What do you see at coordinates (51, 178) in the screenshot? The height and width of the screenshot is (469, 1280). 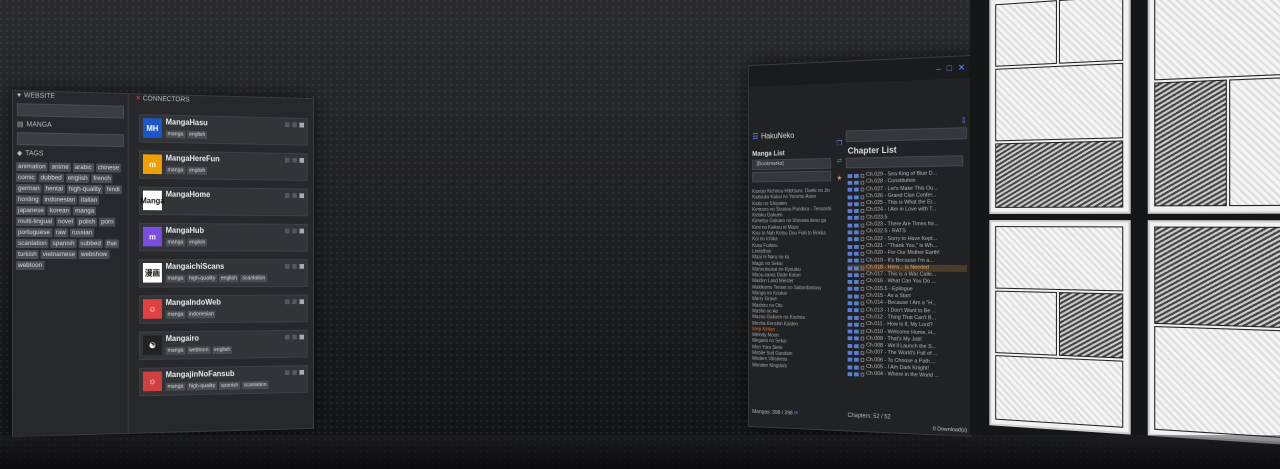 I see `tag-chip: dubbed` at bounding box center [51, 178].